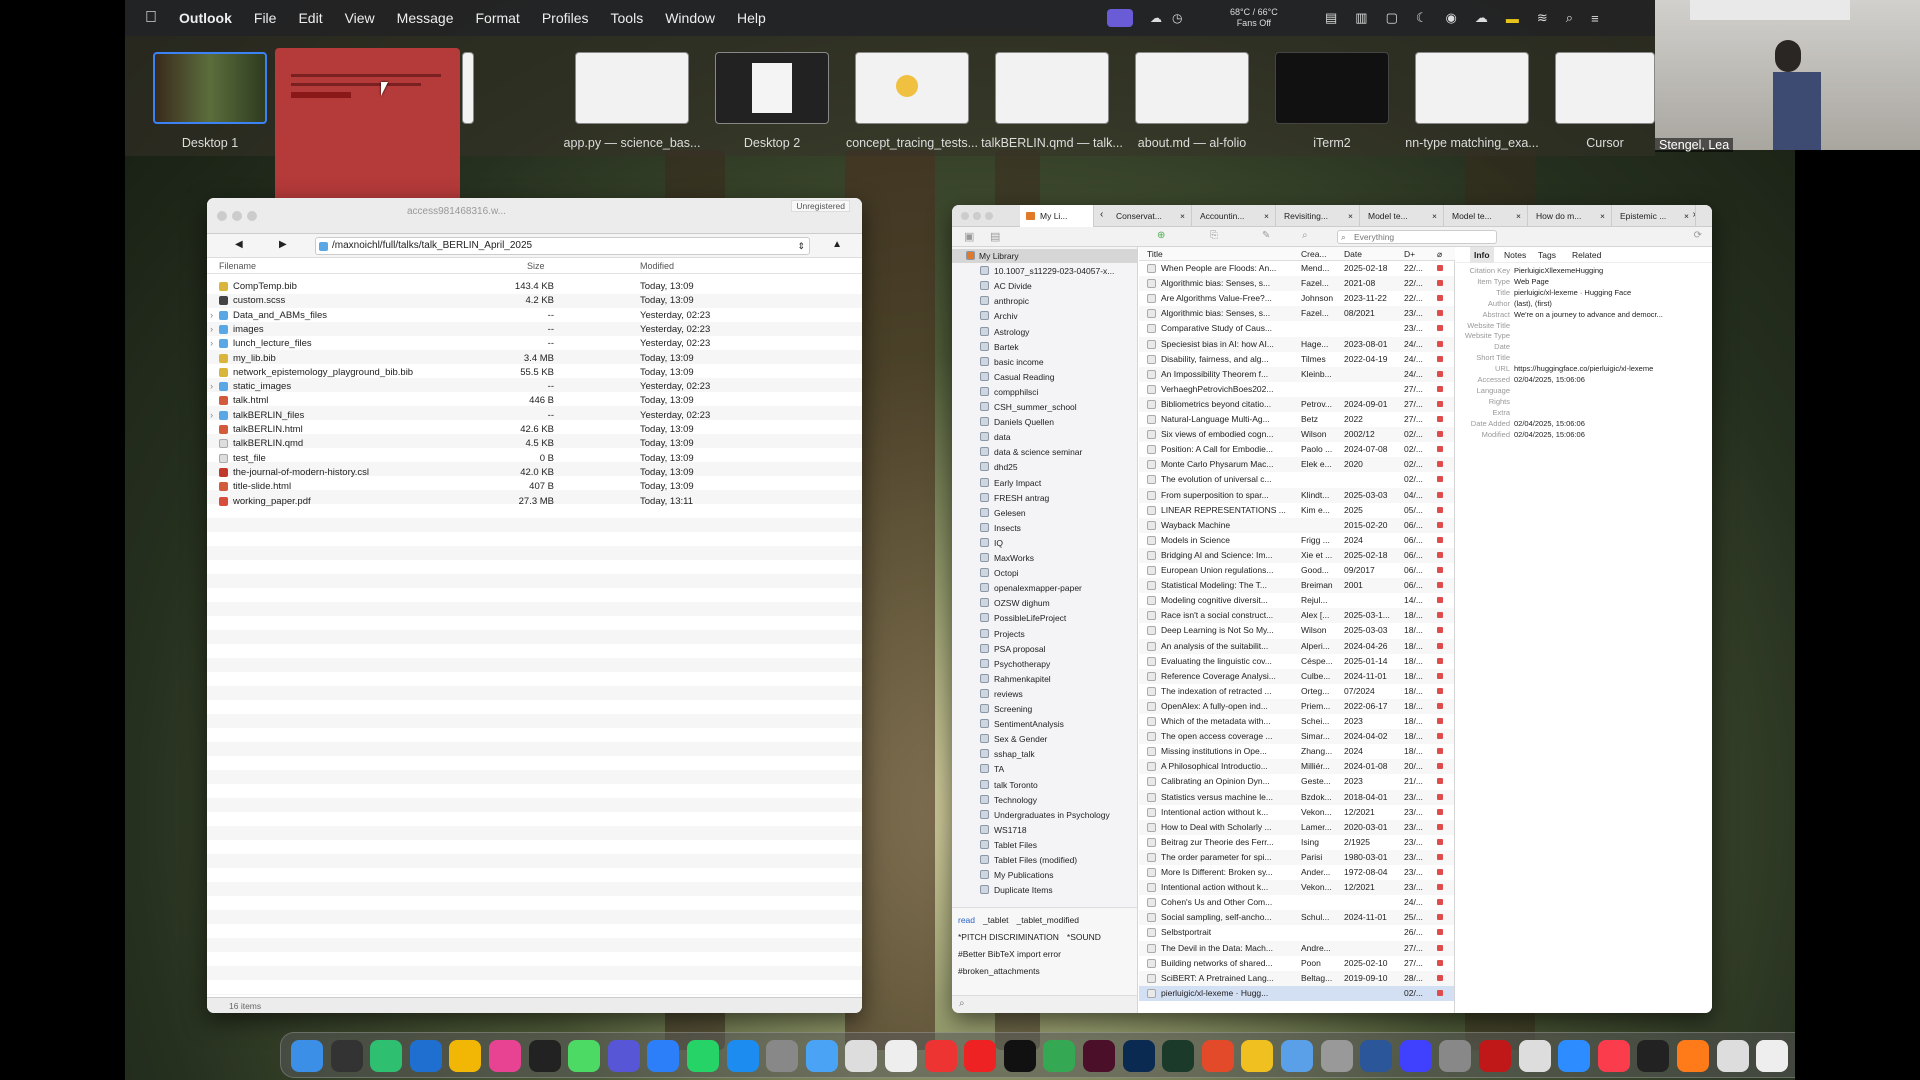 This screenshot has height=1080, width=1920. I want to click on space-thumbnail-about-md, so click(1192, 88).